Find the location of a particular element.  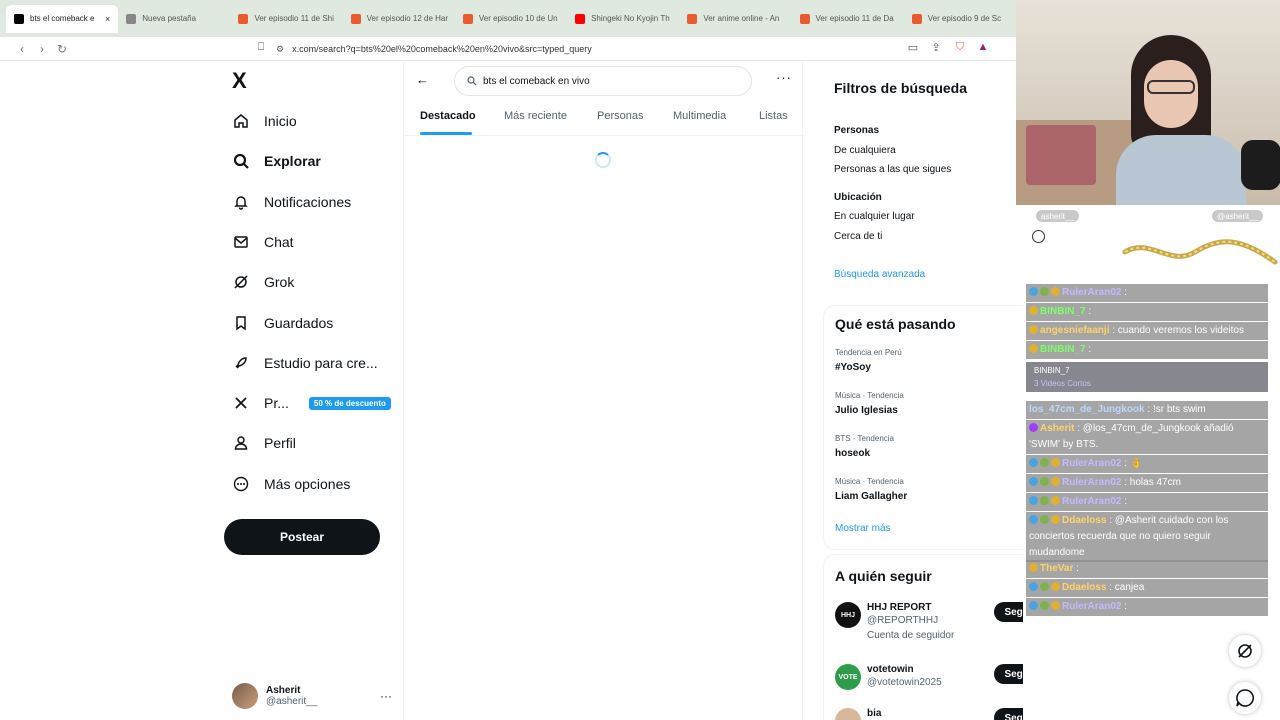

tab-label: Ver episodio 12 de Har is located at coordinates (407, 18).